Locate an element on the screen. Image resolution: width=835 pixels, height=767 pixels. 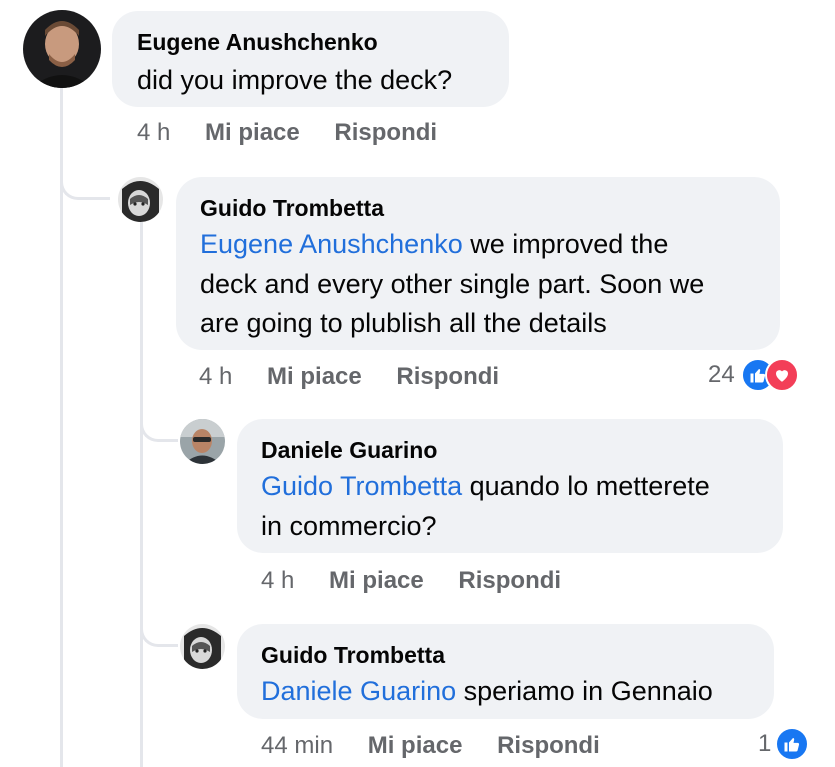
love-icon is located at coordinates (781, 375).